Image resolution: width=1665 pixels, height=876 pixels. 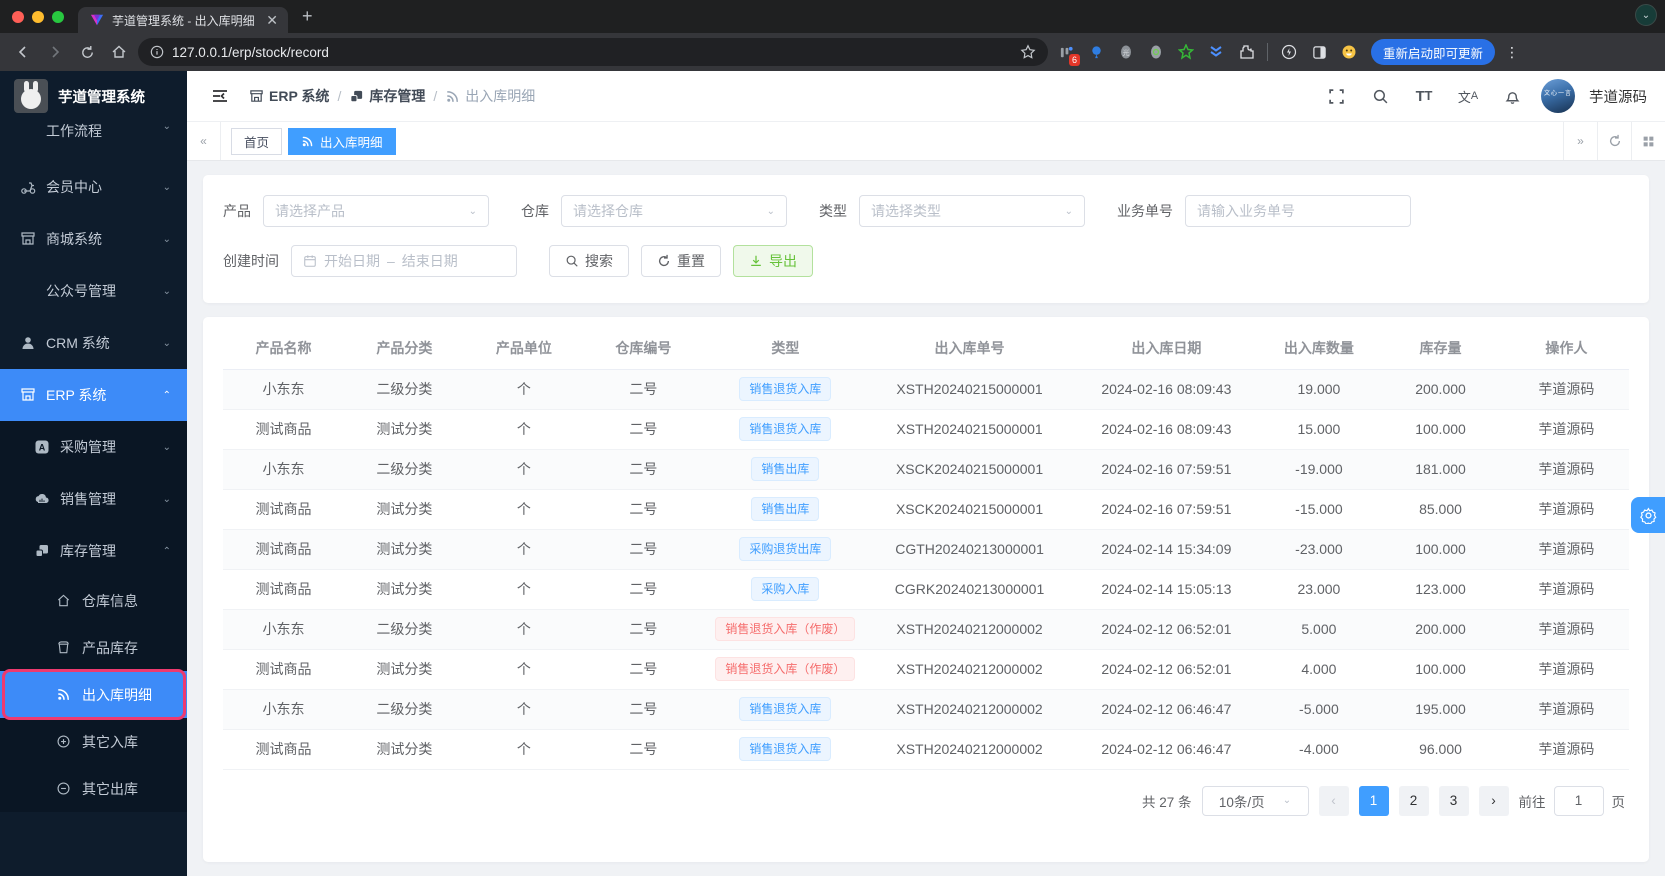 I want to click on extension-chevrons-icon, so click(x=1216, y=52).